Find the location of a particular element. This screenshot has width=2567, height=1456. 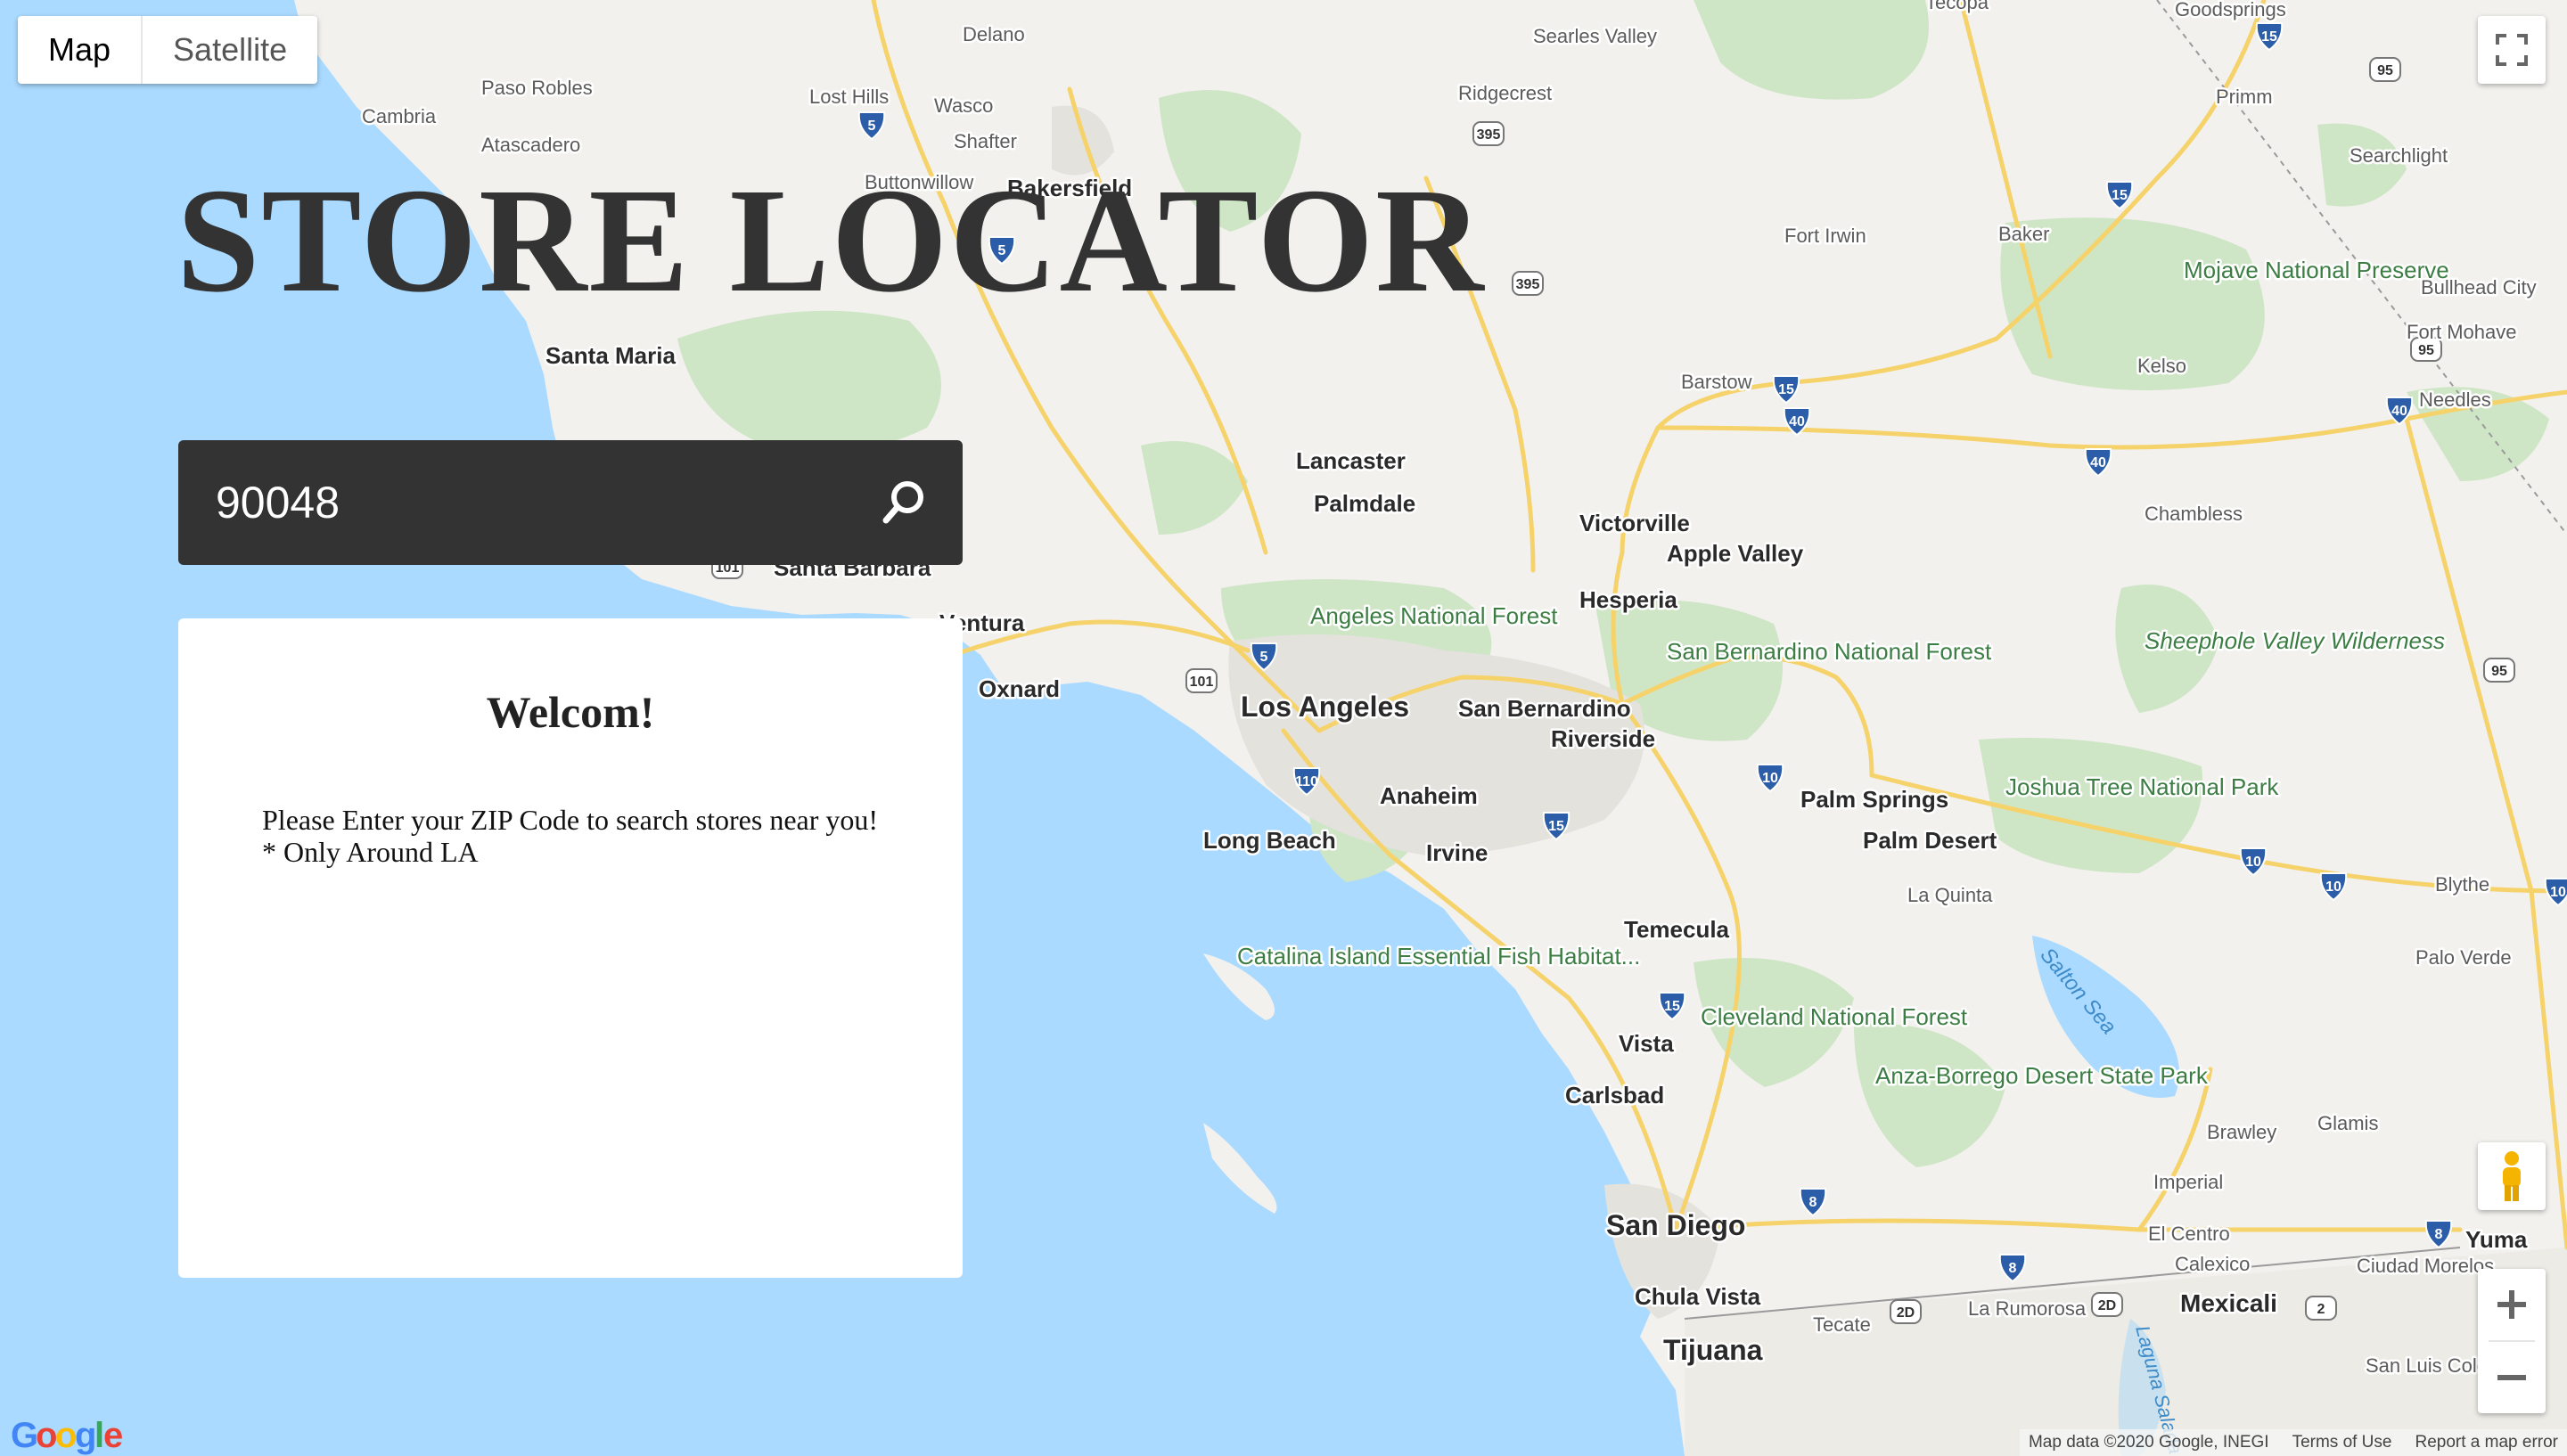

terms-of-use-link: Terms of Use is located at coordinates (2342, 1442).